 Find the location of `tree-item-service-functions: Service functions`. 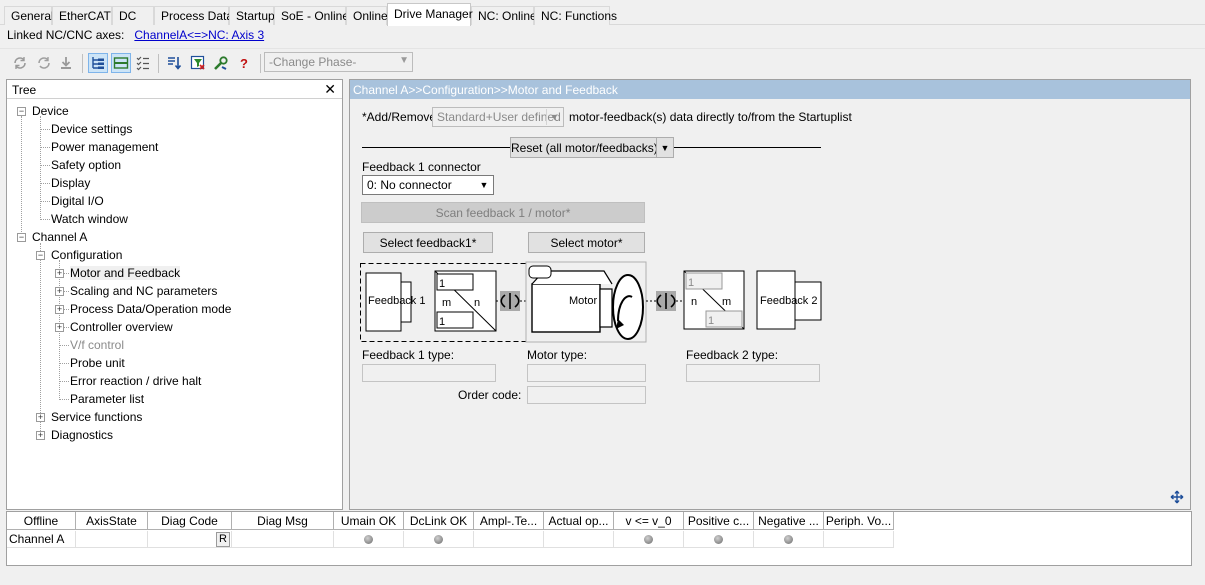

tree-item-service-functions: Service functions is located at coordinates (96, 417).